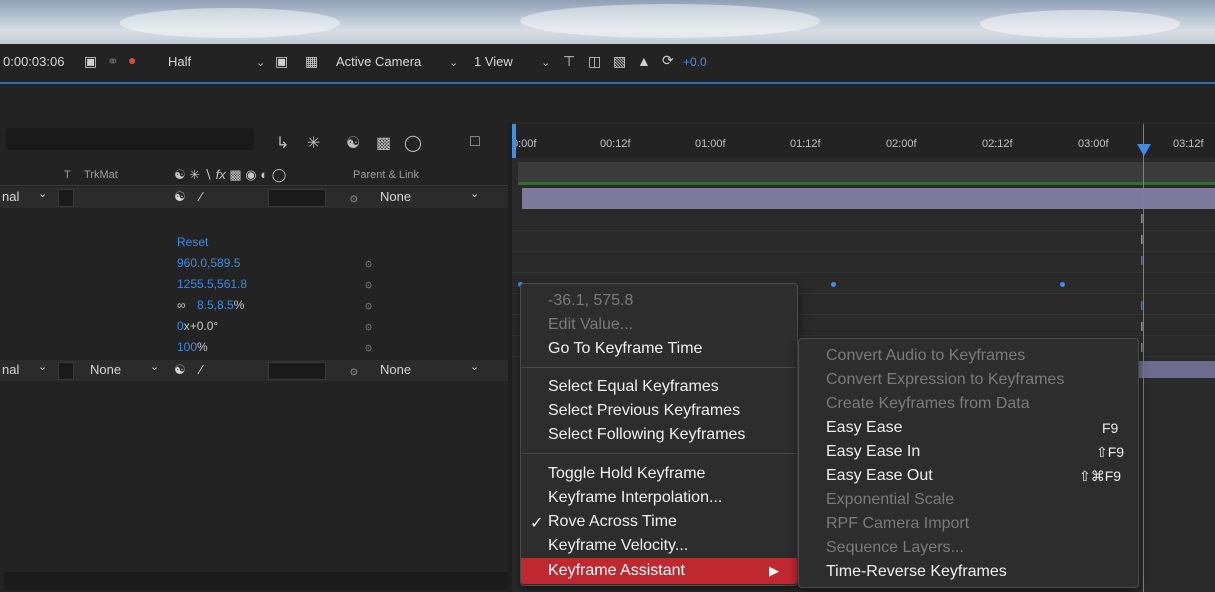 The width and height of the screenshot is (1215, 592). I want to click on menu-item-time-reverse-keyframes: Time-Reverse Keyframes, so click(968, 572).